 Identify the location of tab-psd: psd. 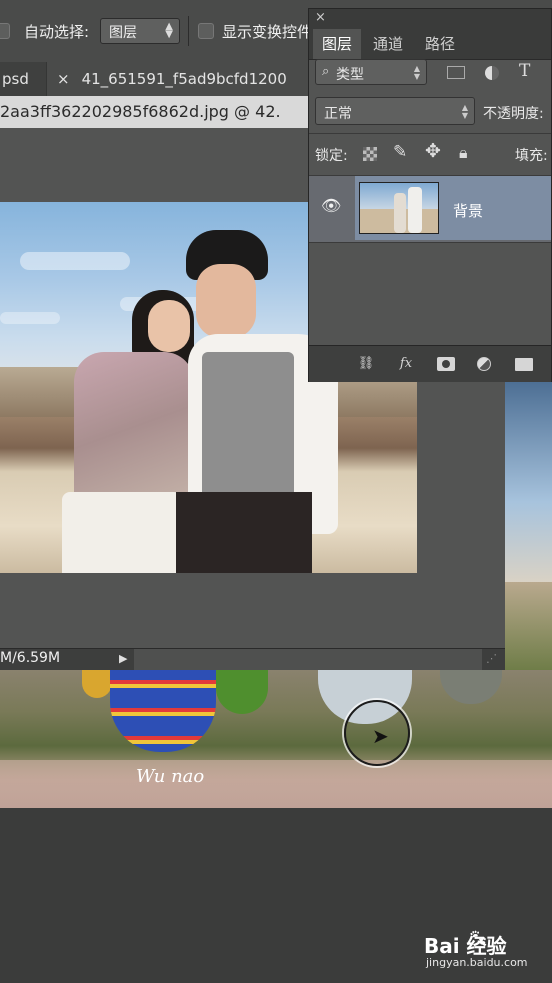
(23, 79).